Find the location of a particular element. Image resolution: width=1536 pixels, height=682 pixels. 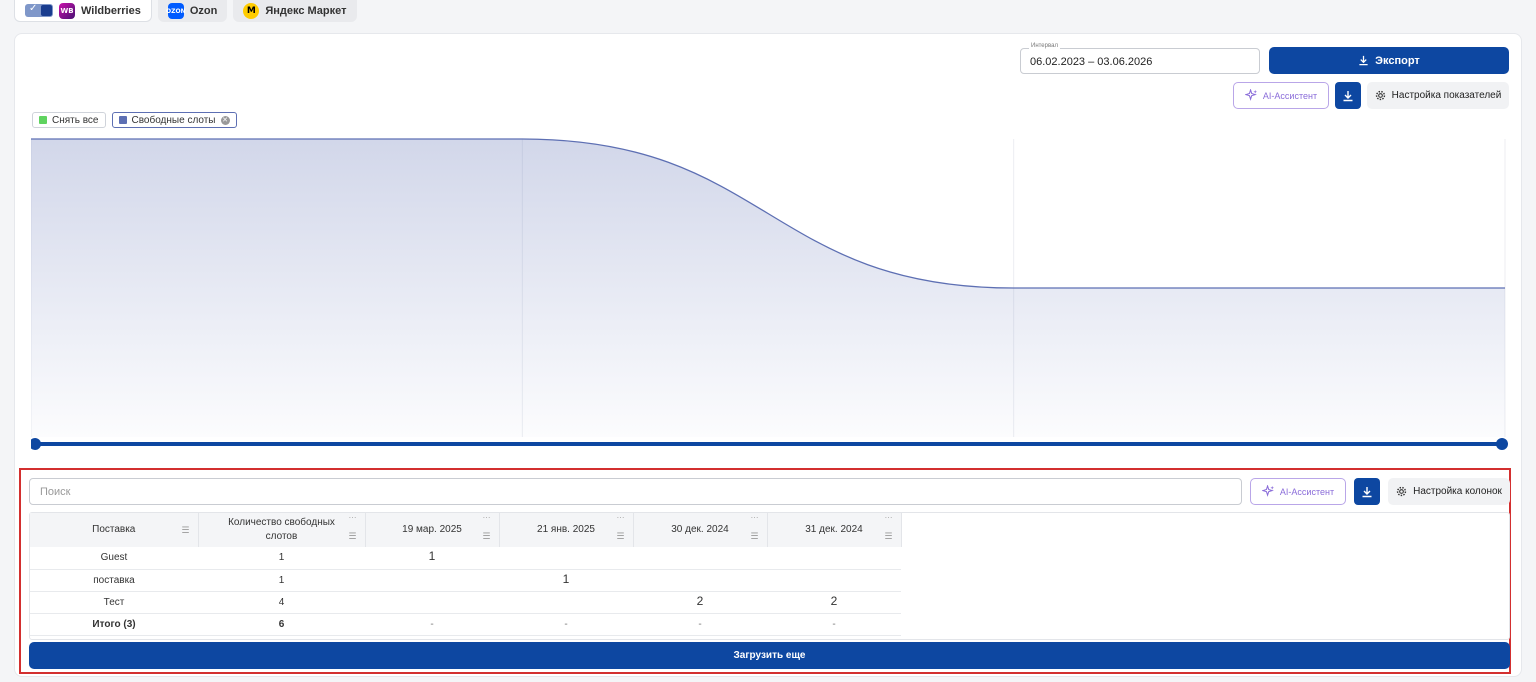

metrics-settings-label: Настройка показателей is located at coordinates (1446, 95).